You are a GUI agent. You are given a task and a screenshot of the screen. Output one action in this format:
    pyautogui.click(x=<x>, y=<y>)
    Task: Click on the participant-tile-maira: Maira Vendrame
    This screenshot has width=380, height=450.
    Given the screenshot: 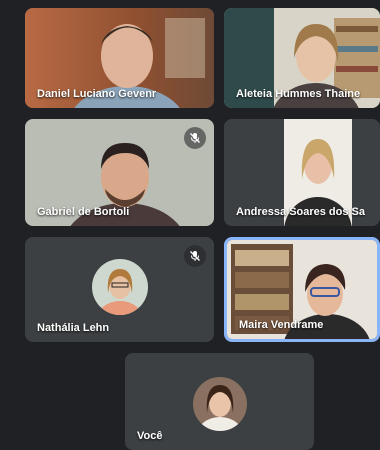 What is the action you would take?
    pyautogui.click(x=302, y=289)
    